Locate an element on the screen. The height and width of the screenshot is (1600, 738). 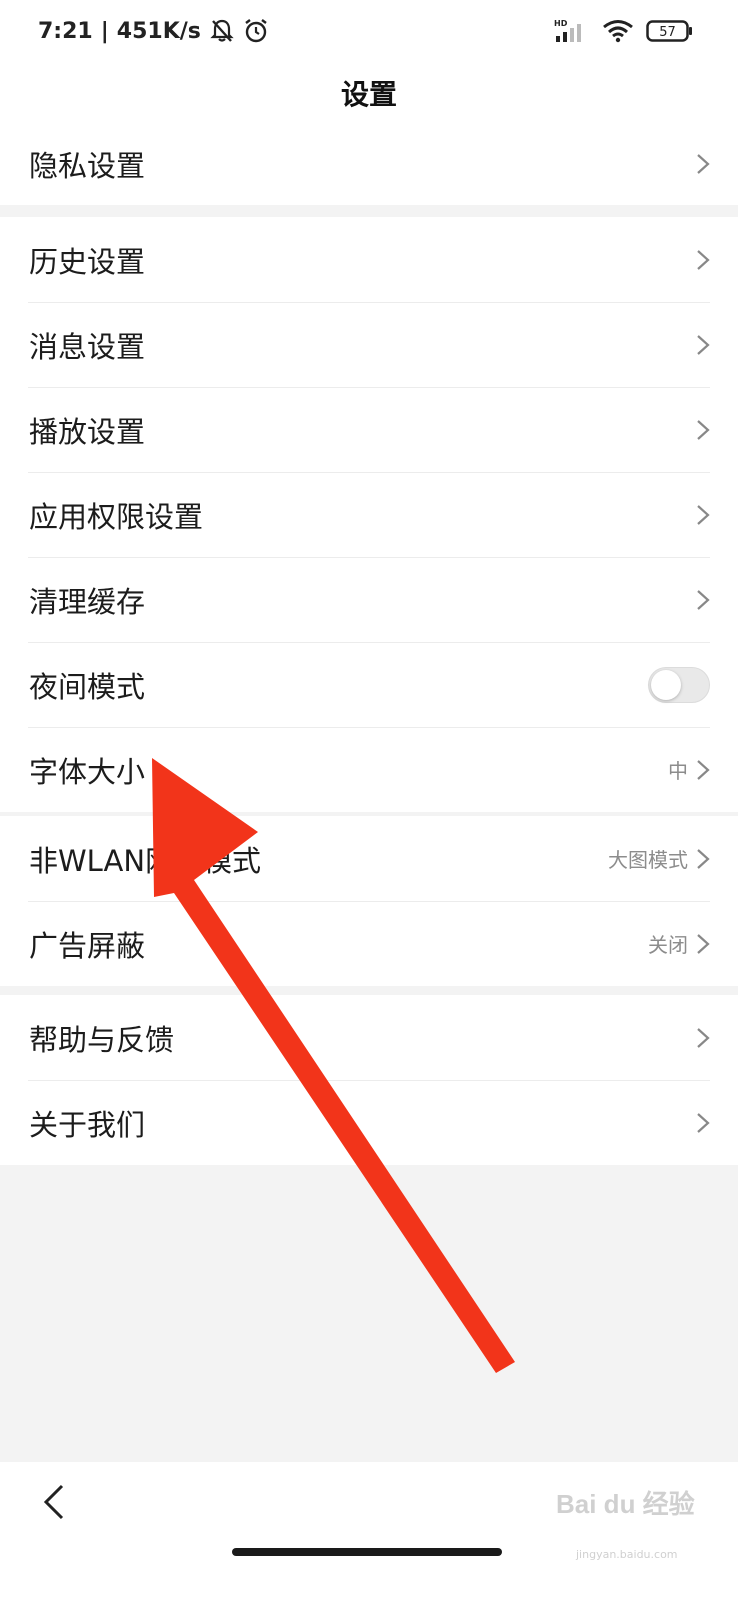
row-font-size: 字体大小 中 is located at coordinates (369, 769).